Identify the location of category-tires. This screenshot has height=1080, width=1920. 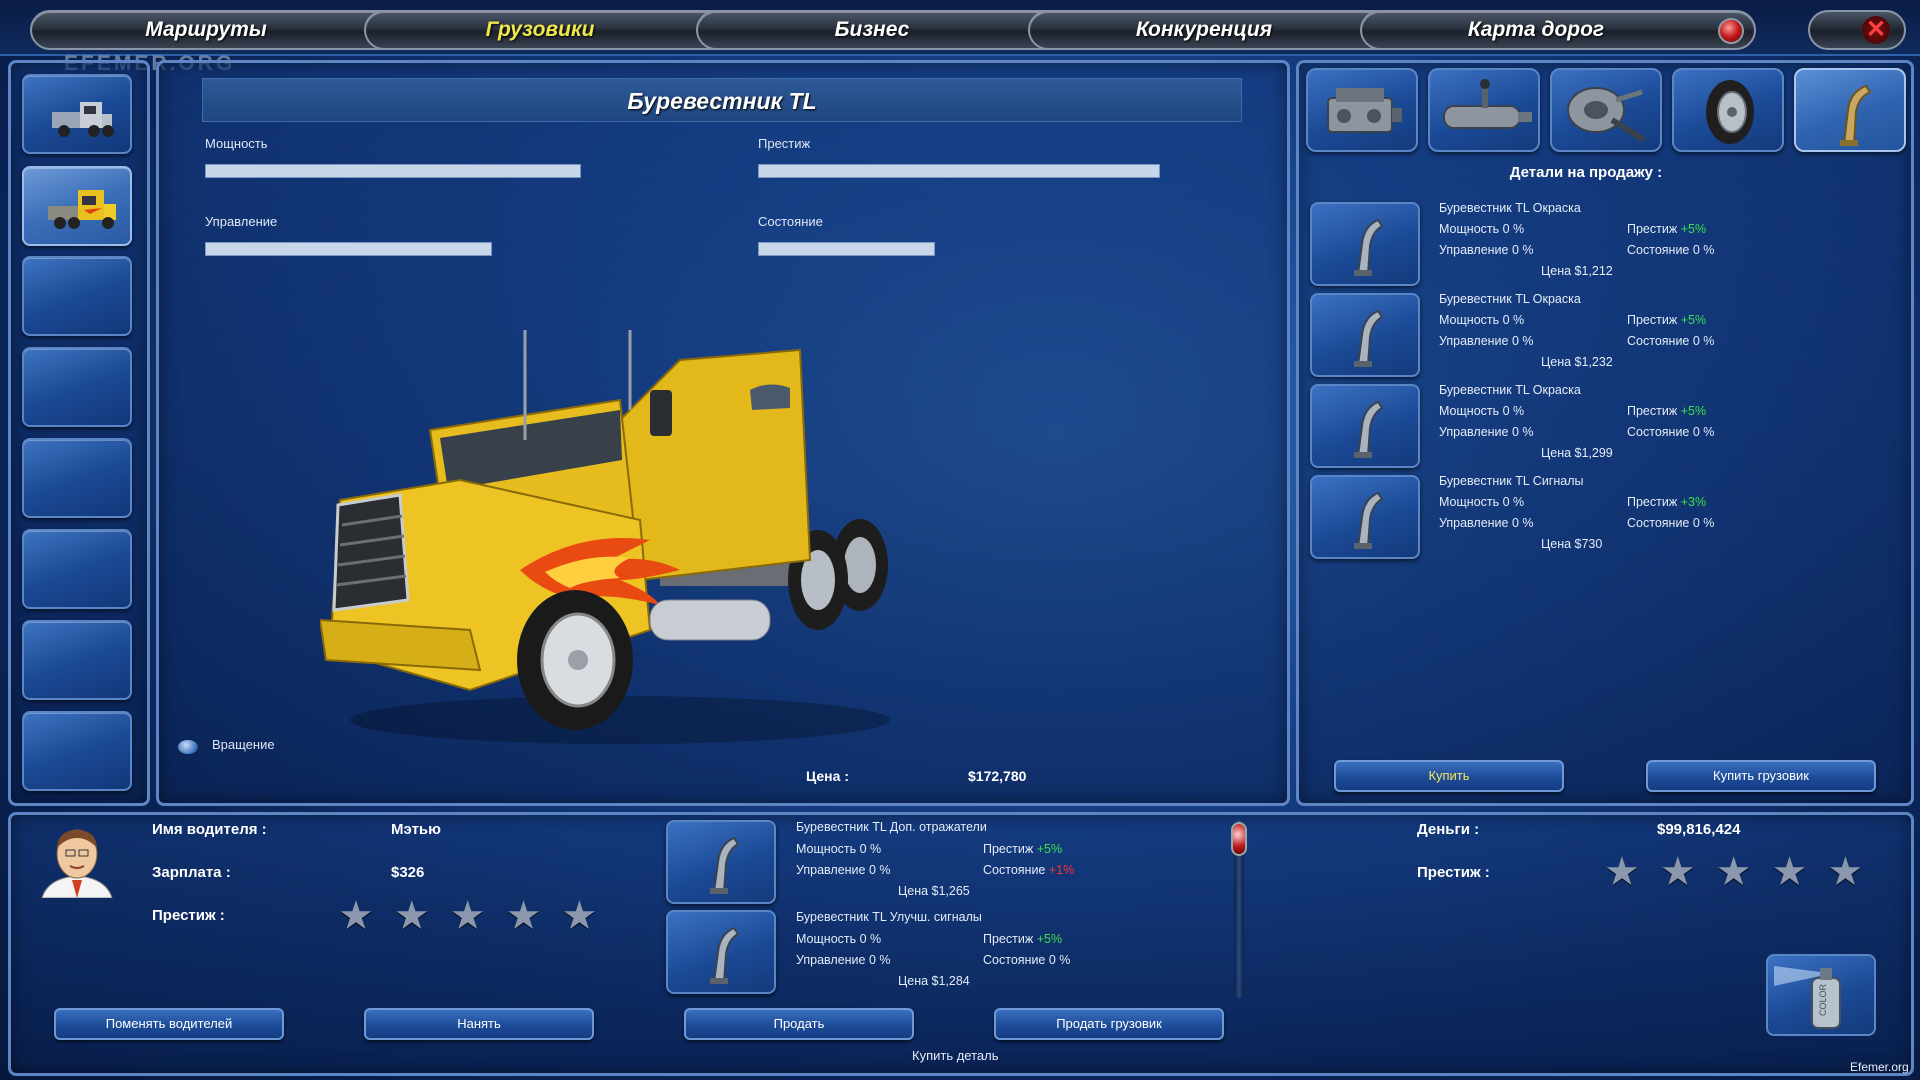
(1728, 110).